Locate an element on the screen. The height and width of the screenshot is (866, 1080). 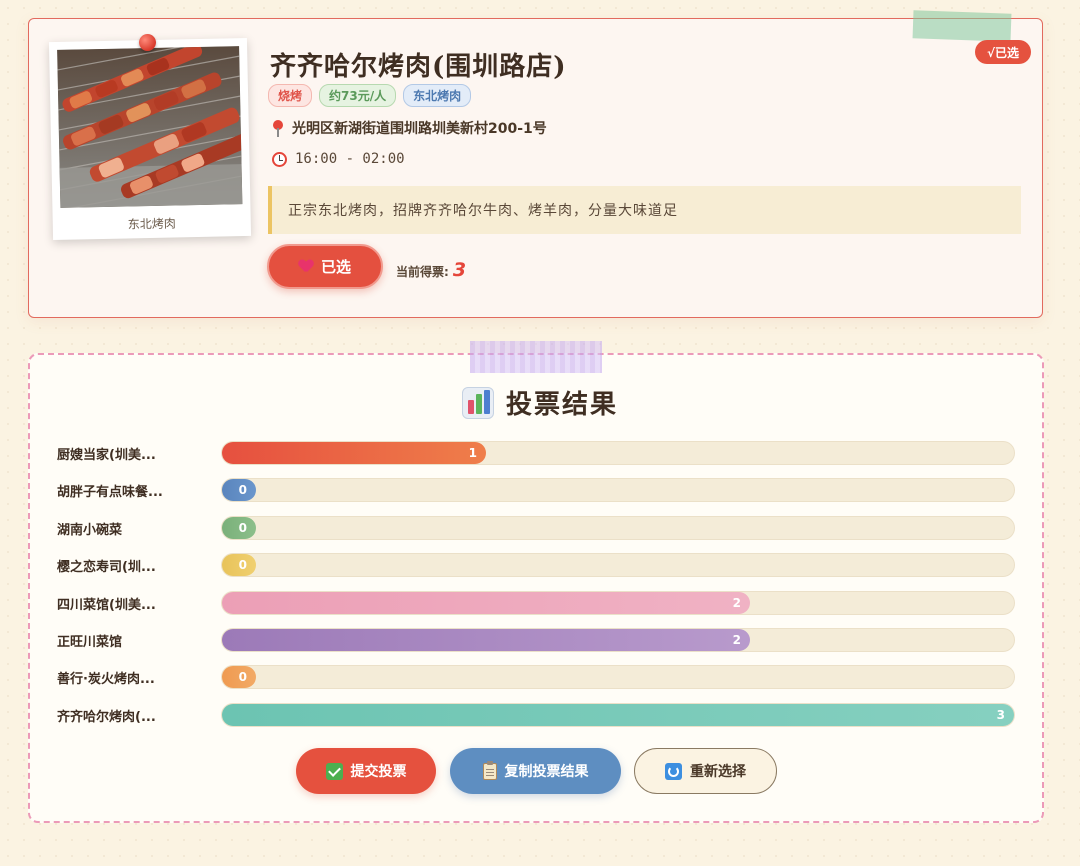
submit-vote-label: 提交投票 is located at coordinates (378, 772).